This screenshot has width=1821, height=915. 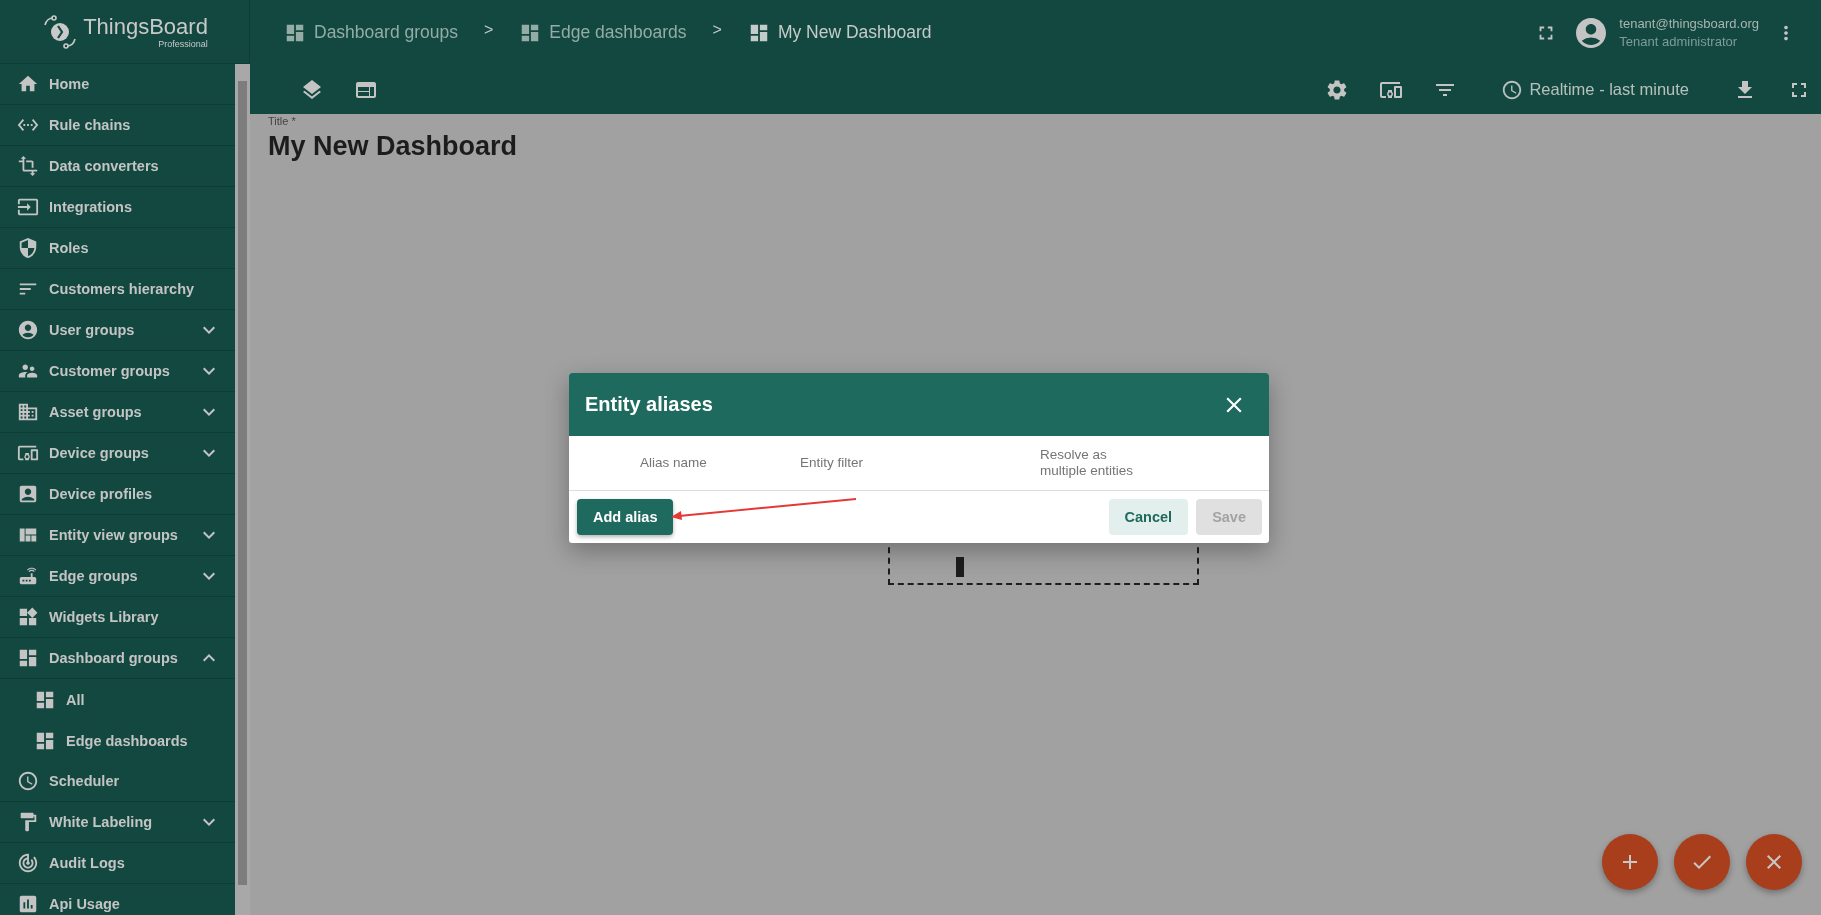 I want to click on sidebar-item: White Labeling, so click(x=117, y=822).